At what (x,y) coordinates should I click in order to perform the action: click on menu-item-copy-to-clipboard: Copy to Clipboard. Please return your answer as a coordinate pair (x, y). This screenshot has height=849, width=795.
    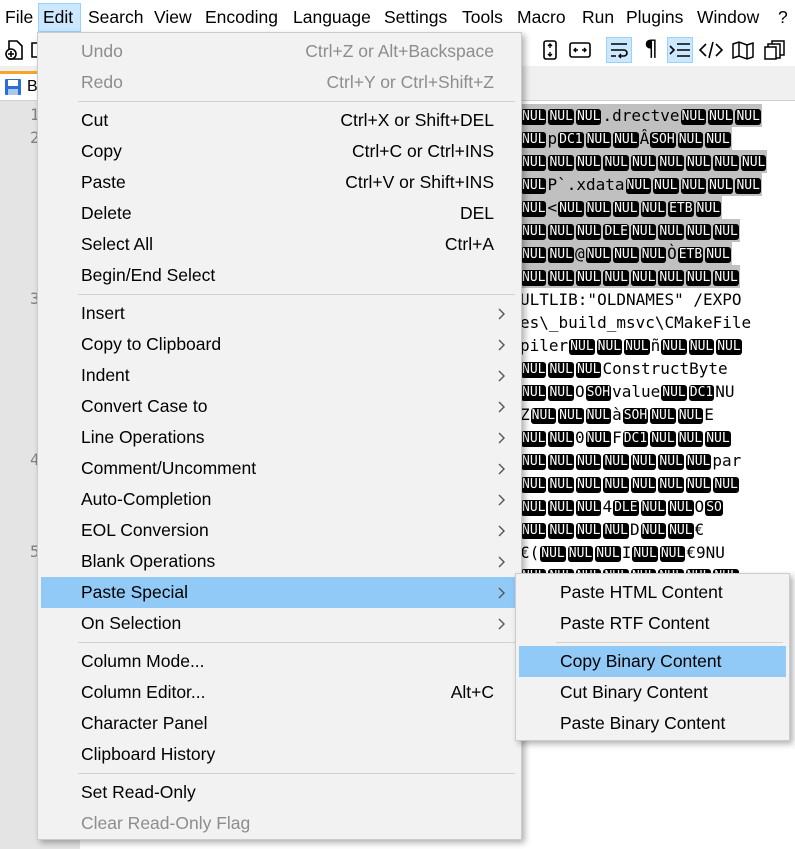
    Looking at the image, I should click on (279, 344).